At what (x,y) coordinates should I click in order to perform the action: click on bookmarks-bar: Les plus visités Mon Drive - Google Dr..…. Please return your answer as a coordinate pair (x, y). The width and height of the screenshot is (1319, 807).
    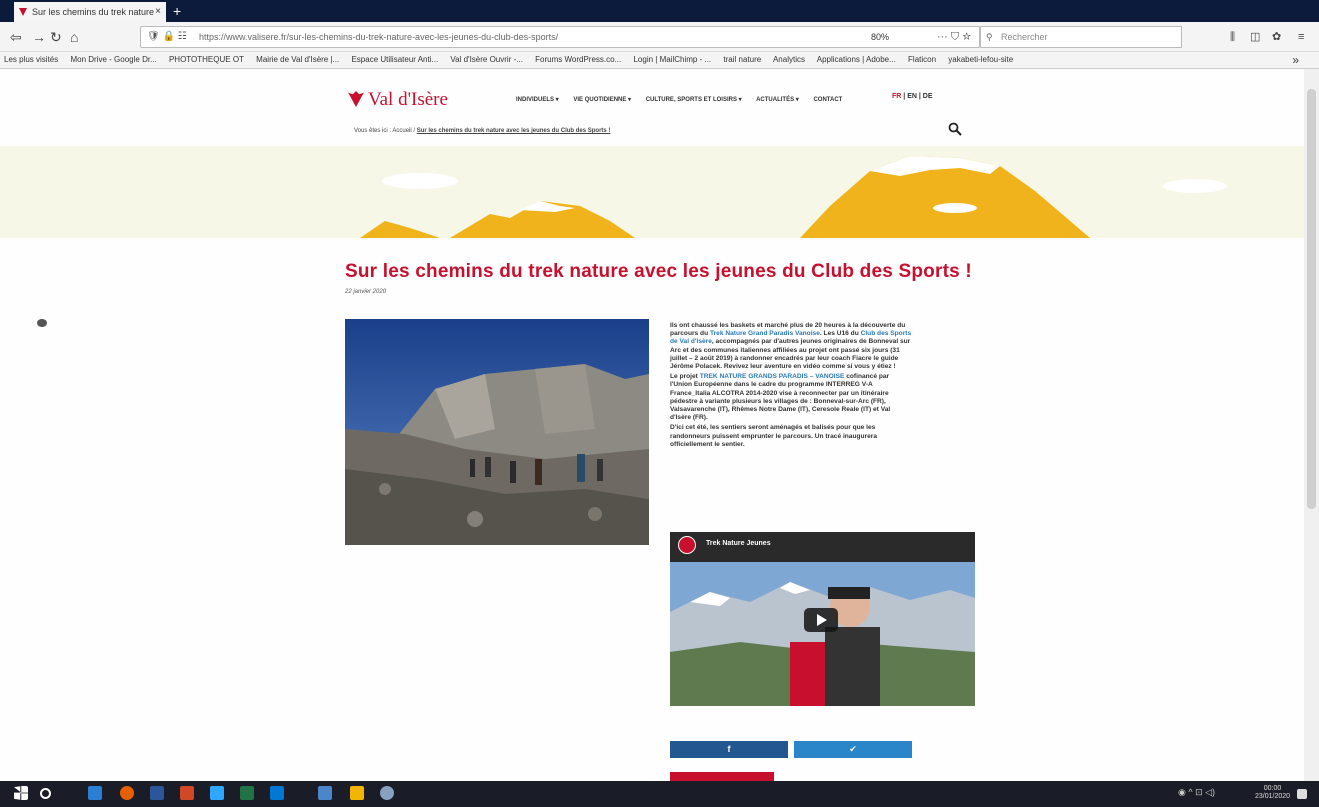
    Looking at the image, I should click on (659, 60).